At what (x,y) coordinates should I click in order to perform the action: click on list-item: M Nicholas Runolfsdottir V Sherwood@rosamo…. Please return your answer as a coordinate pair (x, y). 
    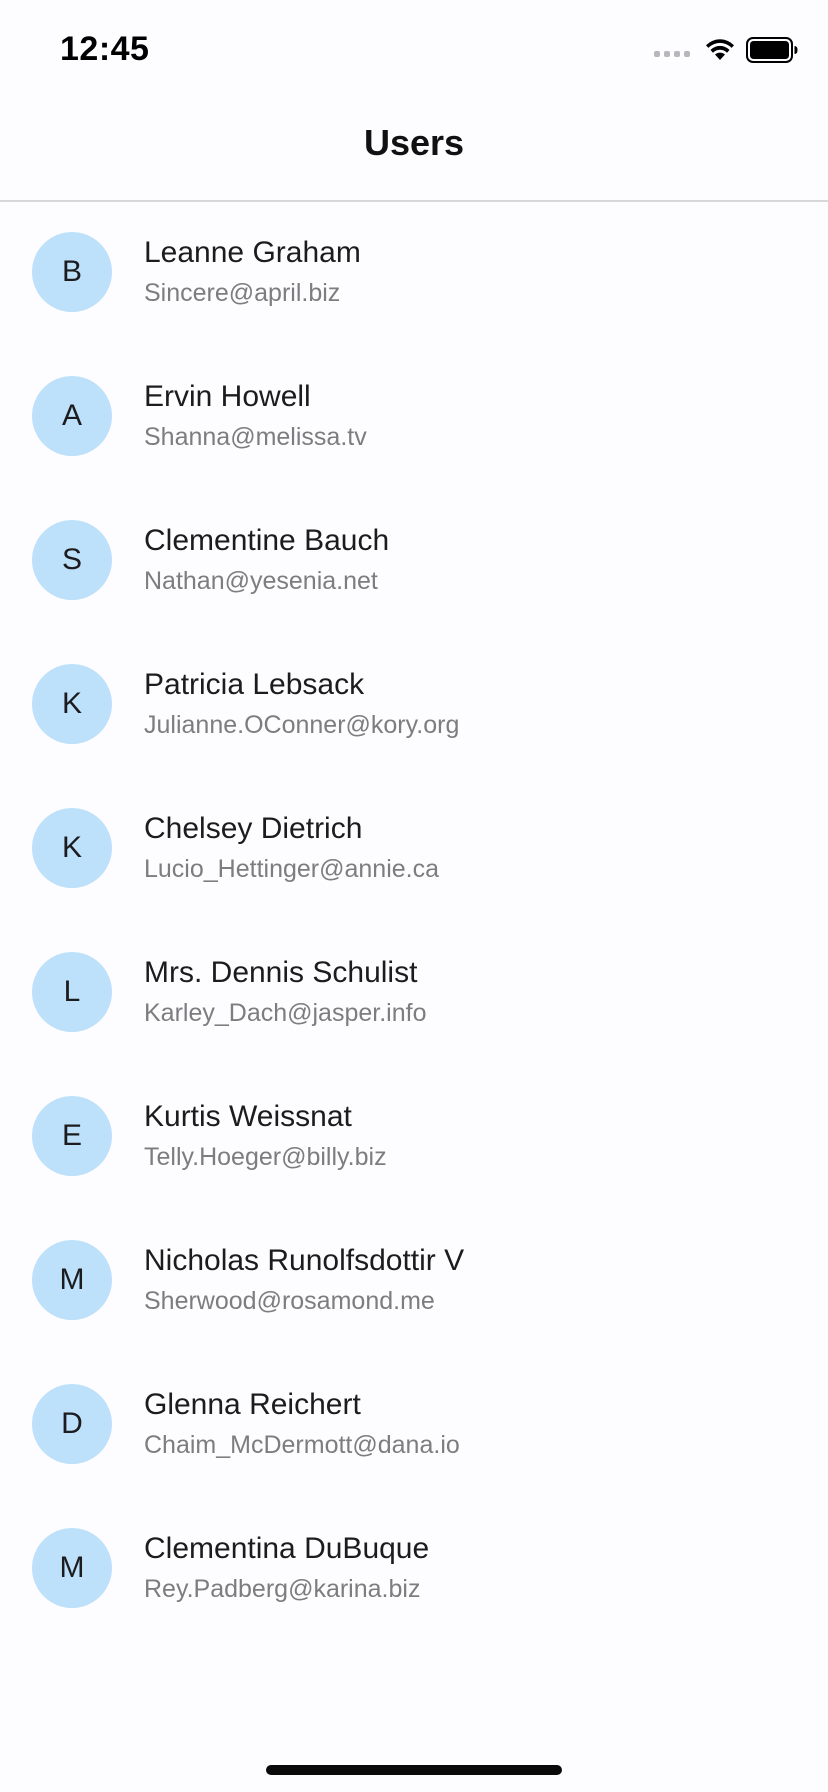
    Looking at the image, I should click on (414, 1282).